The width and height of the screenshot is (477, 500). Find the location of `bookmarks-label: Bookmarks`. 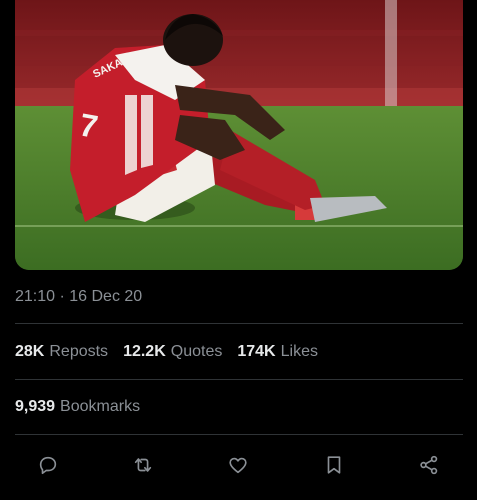

bookmarks-label: Bookmarks is located at coordinates (100, 406).